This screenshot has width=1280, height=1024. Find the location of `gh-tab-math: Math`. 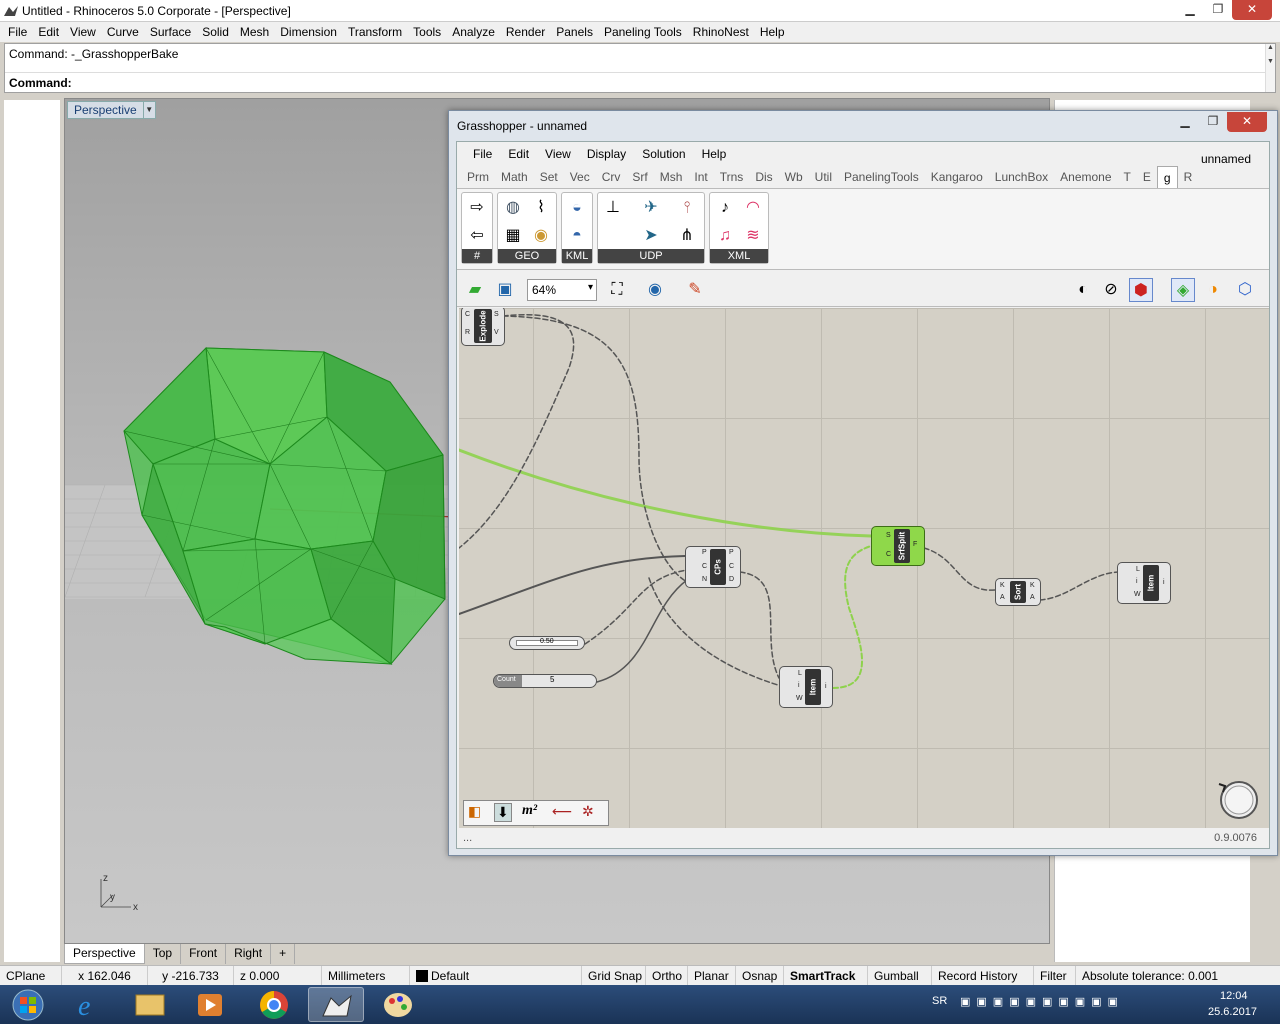

gh-tab-math: Math is located at coordinates (514, 177).